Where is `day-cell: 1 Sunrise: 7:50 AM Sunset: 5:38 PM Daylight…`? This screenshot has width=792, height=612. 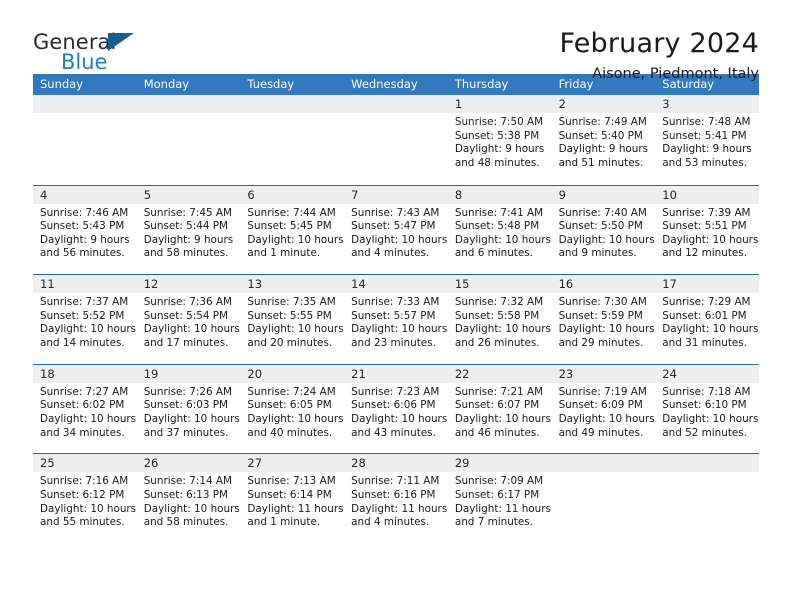
day-cell: 1 Sunrise: 7:50 AM Sunset: 5:38 PM Daylight… is located at coordinates (499, 140).